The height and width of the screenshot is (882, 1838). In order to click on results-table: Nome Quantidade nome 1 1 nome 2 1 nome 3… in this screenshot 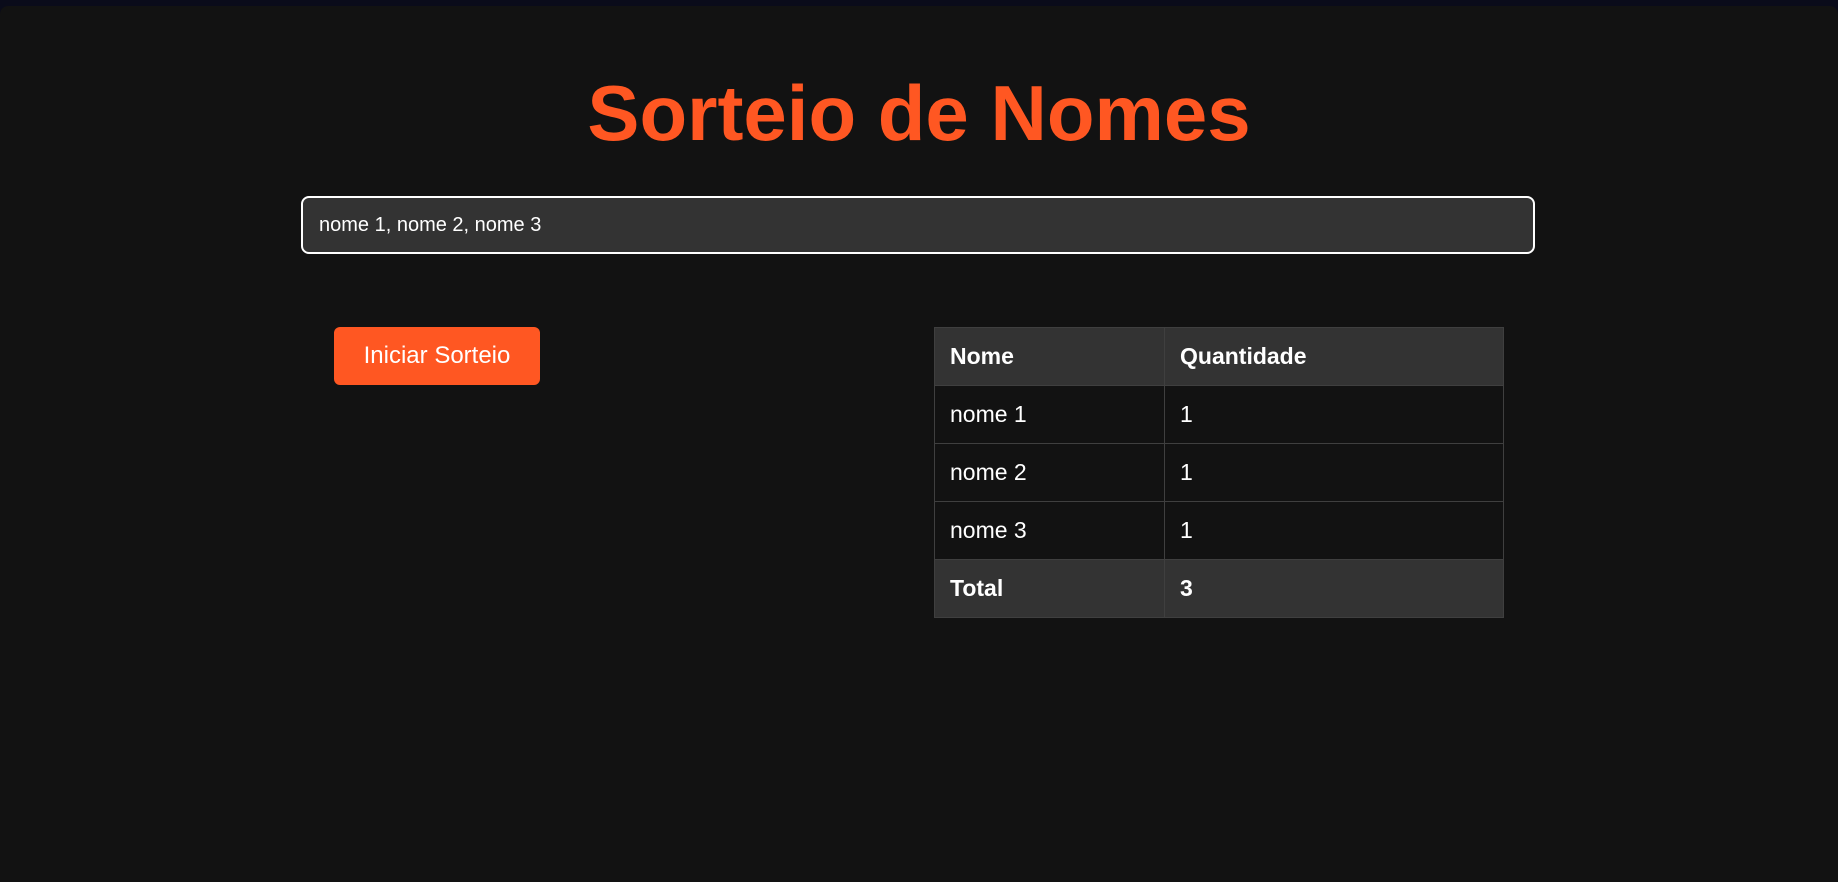, I will do `click(1219, 472)`.